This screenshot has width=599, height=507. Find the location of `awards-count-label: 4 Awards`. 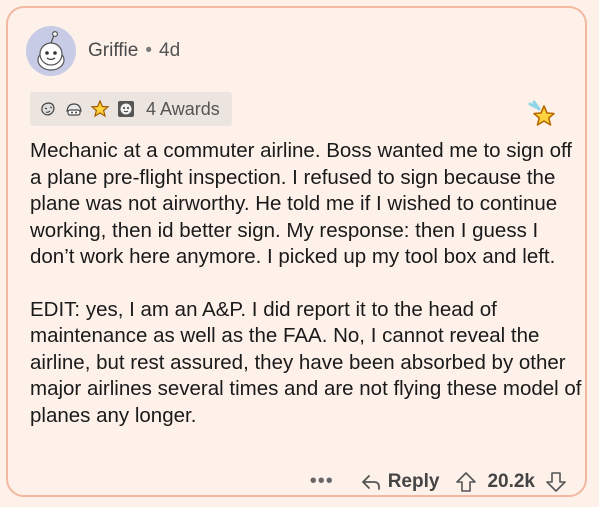

awards-count-label: 4 Awards is located at coordinates (183, 108).